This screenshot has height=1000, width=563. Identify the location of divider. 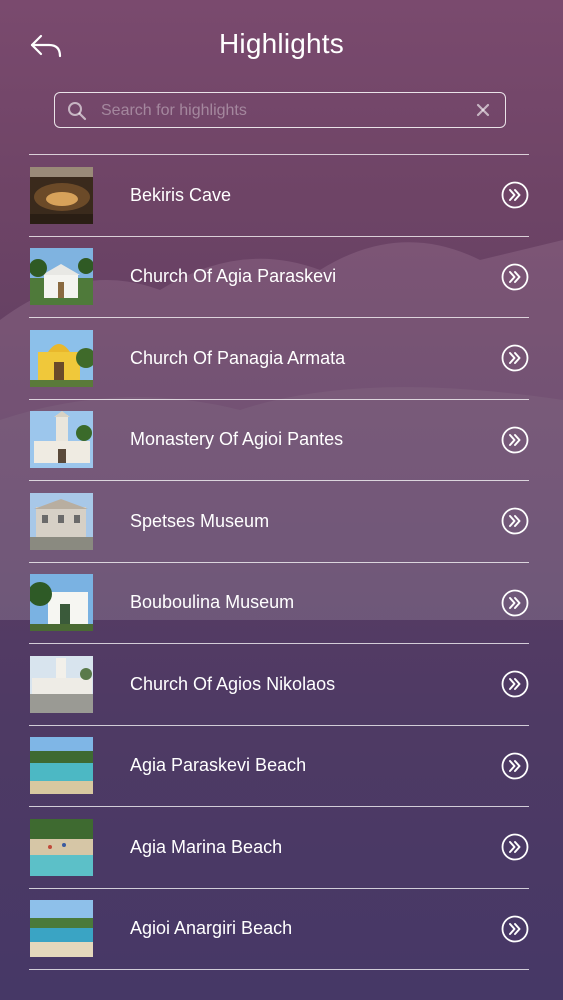
(279, 969).